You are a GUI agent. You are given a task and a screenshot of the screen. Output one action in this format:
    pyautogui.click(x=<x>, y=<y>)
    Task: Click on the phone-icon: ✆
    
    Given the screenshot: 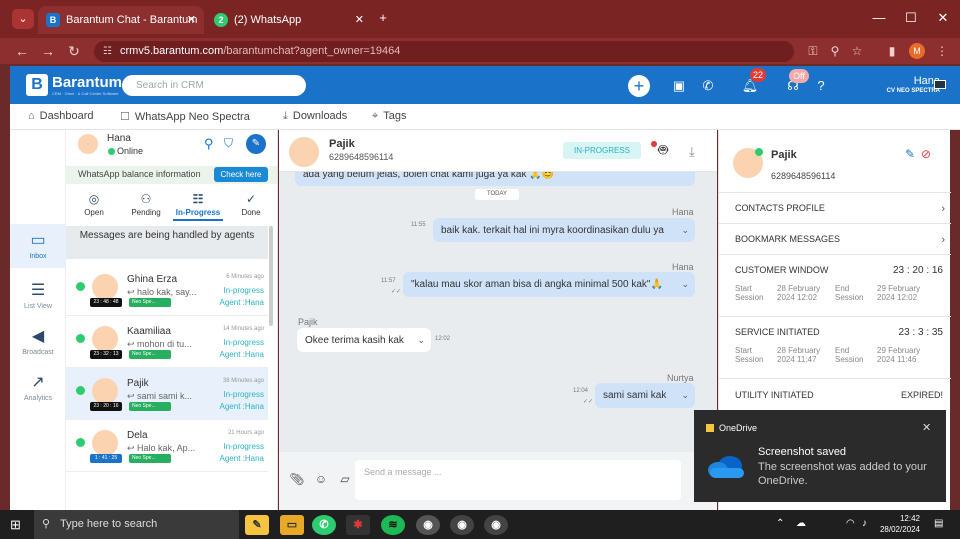 What is the action you would take?
    pyautogui.click(x=708, y=86)
    